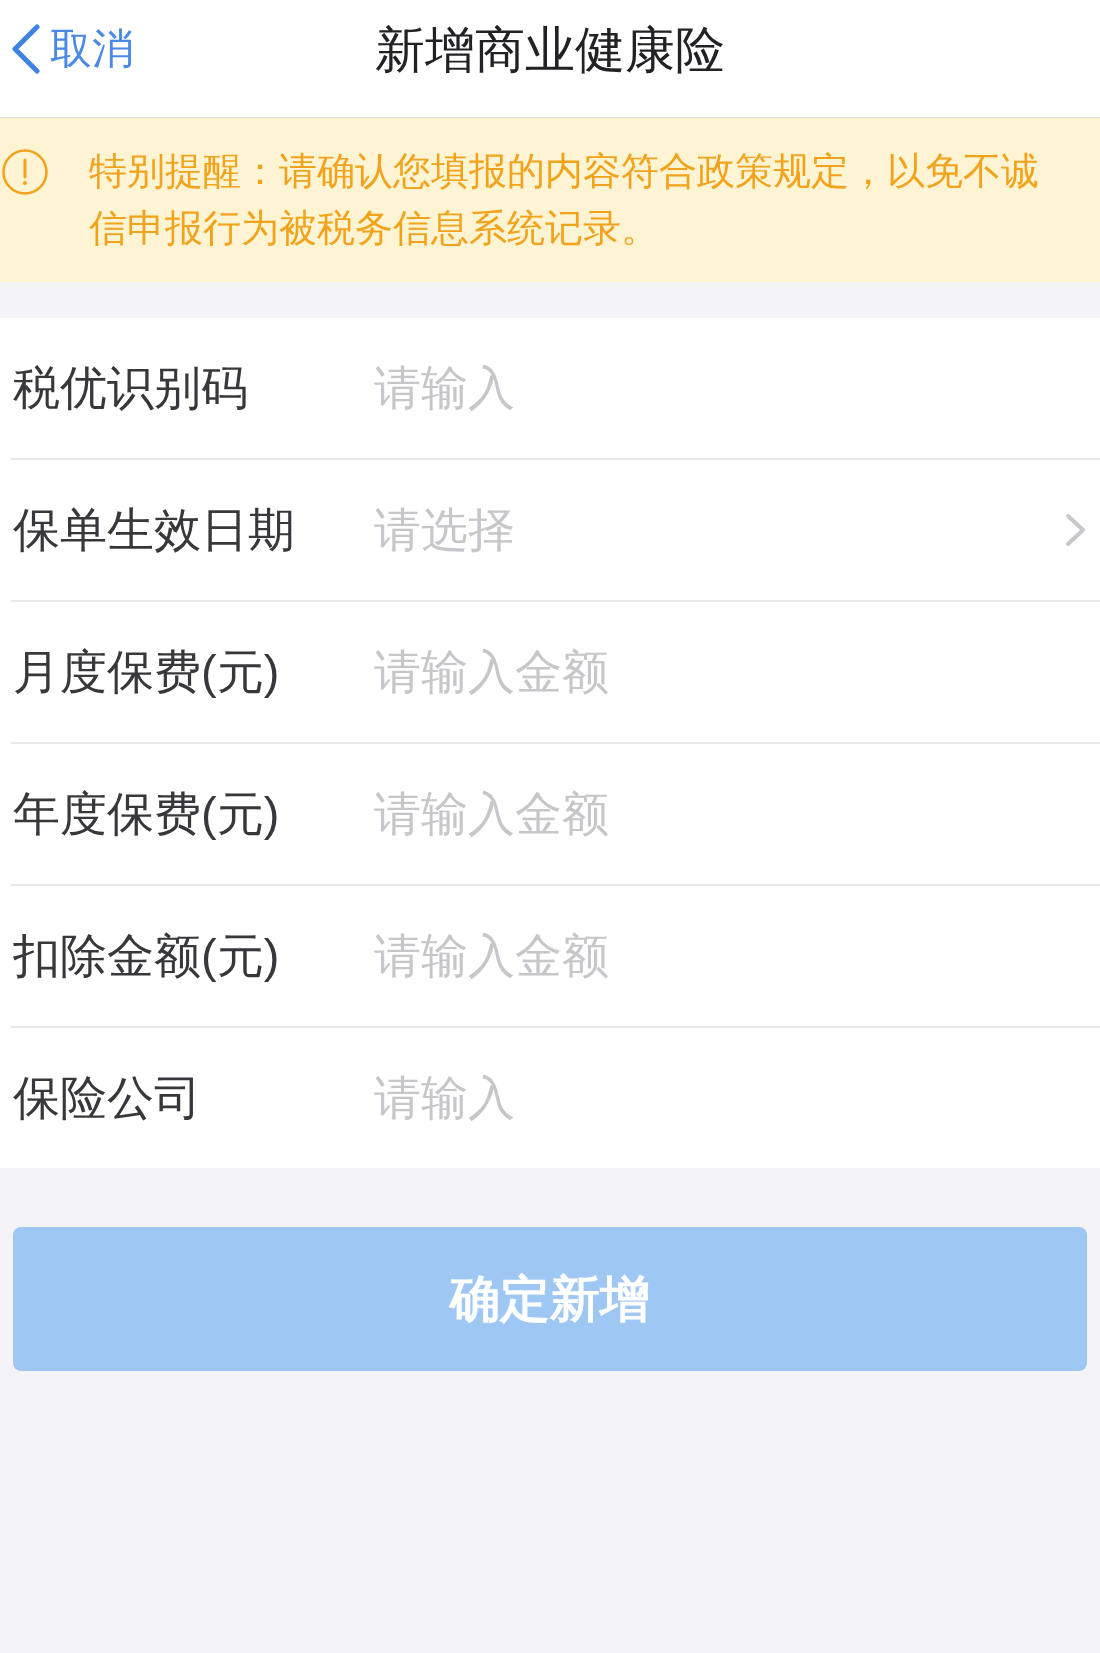  Describe the element at coordinates (69, 48) in the screenshot. I see `back-button: 取消` at that location.